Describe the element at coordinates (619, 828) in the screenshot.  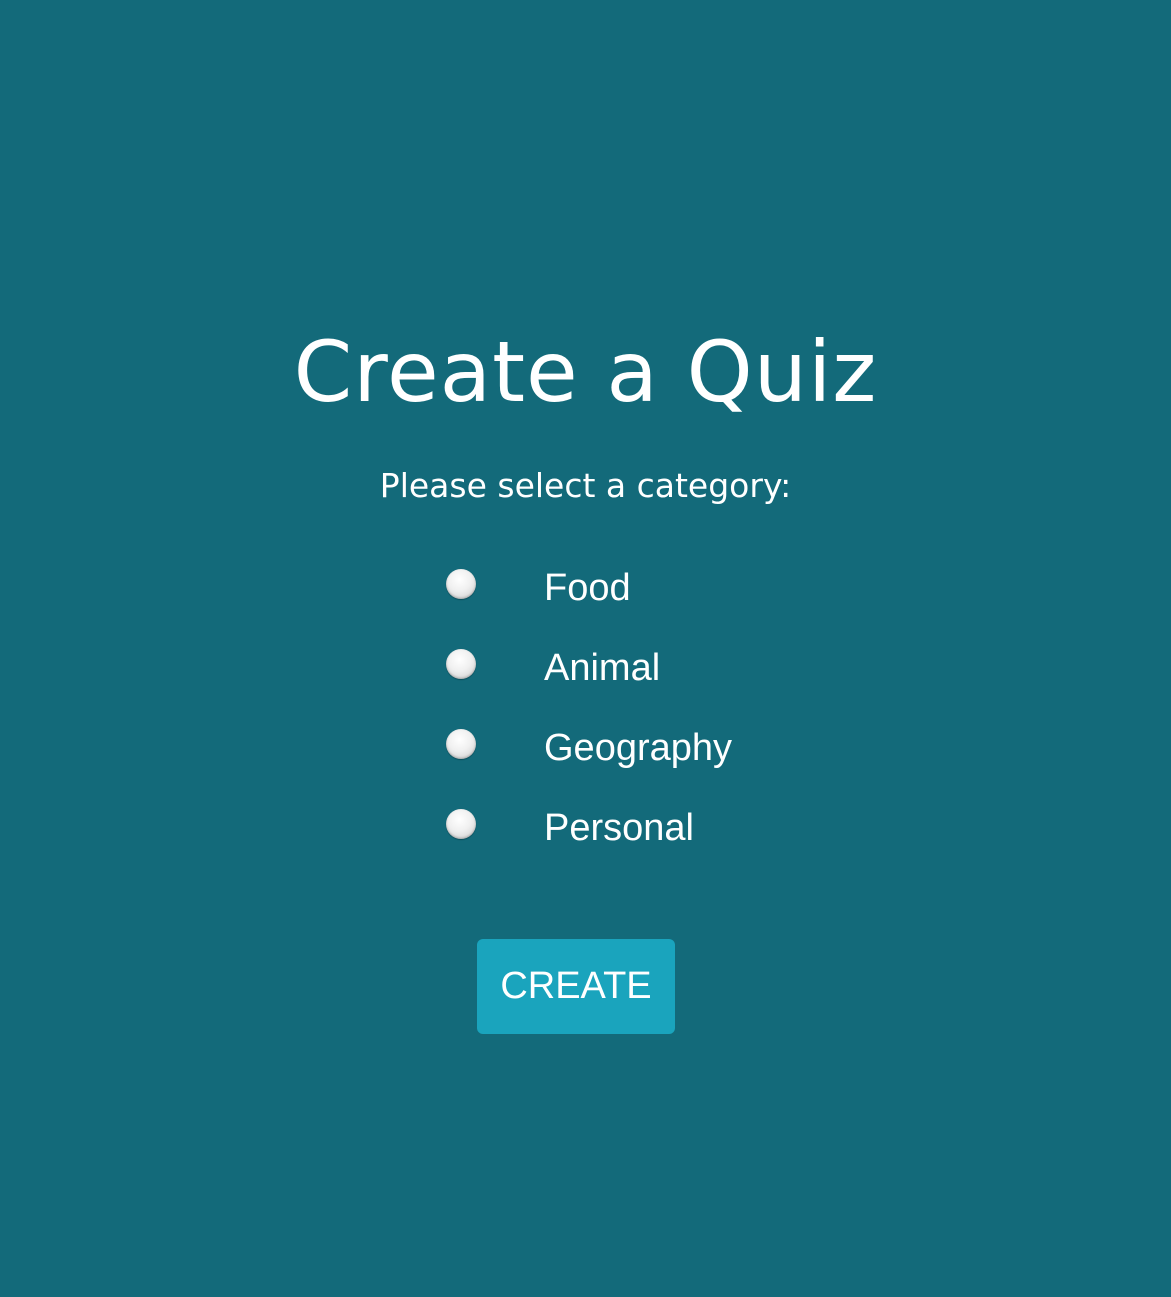
I see `category-label-personal: Personal` at that location.